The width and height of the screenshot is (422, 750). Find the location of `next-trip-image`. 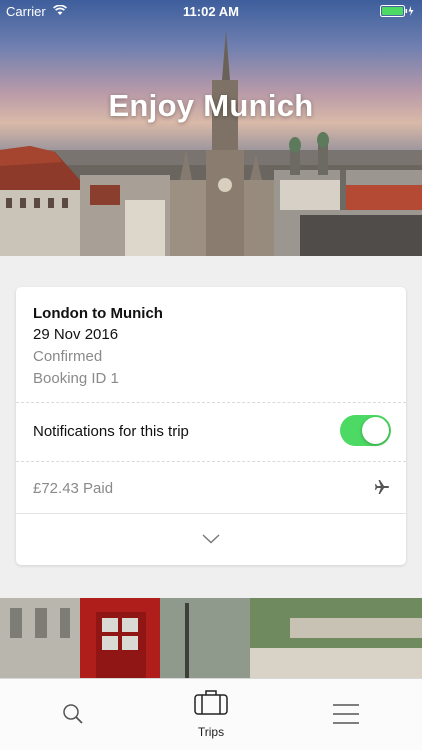

next-trip-image is located at coordinates (211, 638).